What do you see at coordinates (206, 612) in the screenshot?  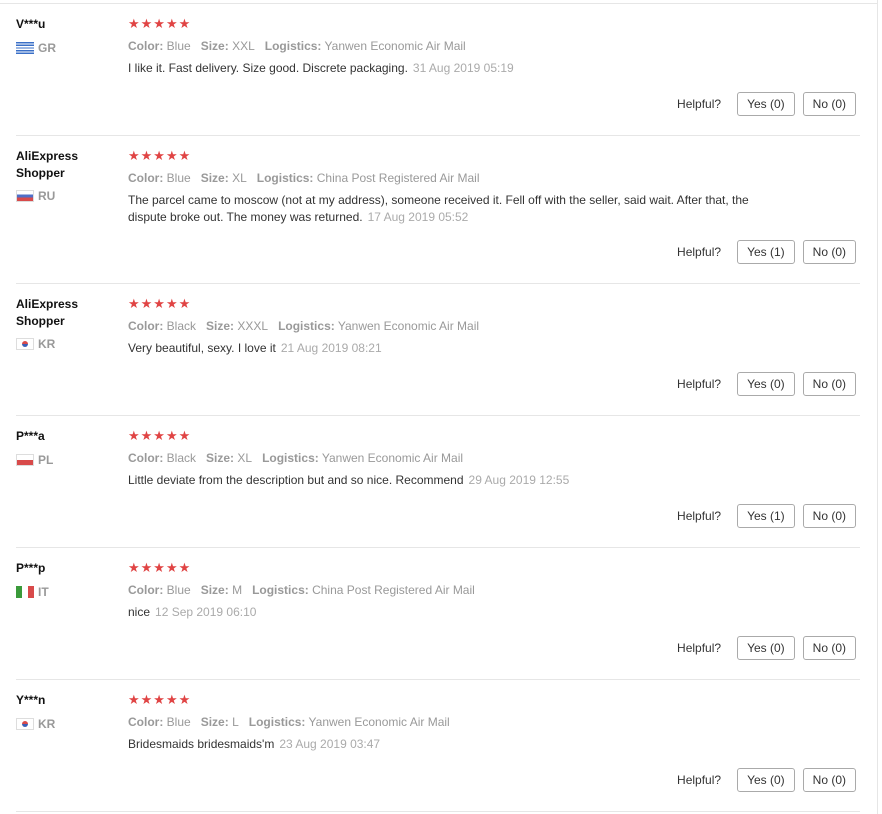 I see `review-date: 12 Sep 2019 06:10` at bounding box center [206, 612].